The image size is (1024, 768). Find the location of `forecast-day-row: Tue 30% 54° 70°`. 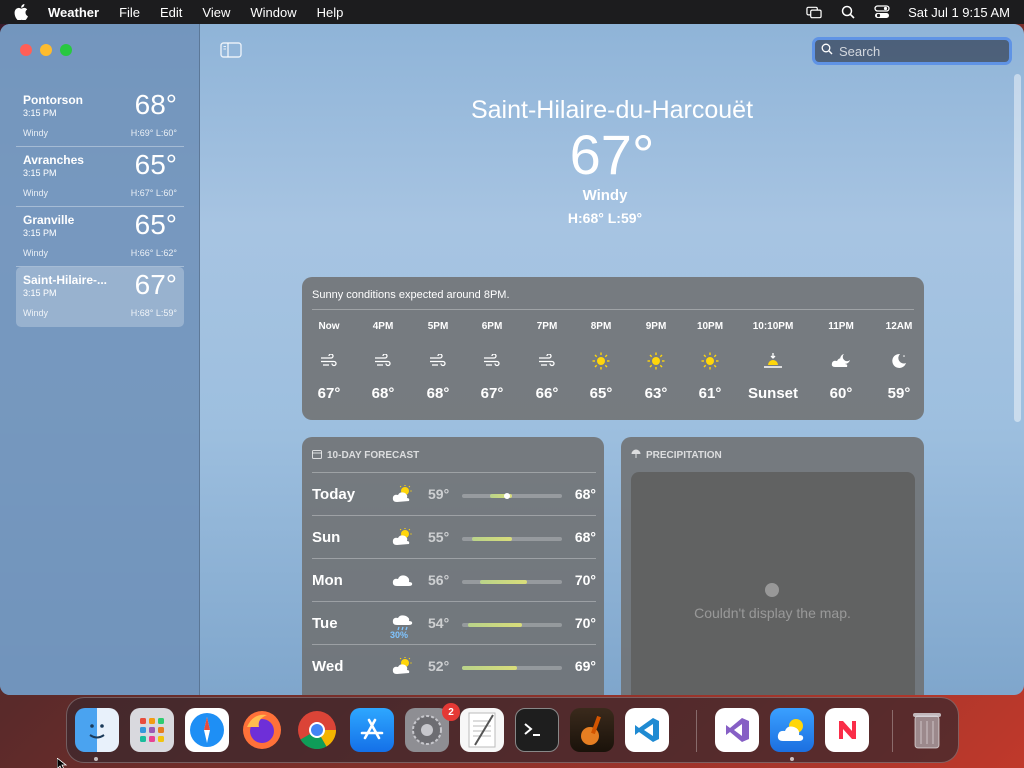

forecast-day-row: Tue 30% 54° 70° is located at coordinates (454, 622).